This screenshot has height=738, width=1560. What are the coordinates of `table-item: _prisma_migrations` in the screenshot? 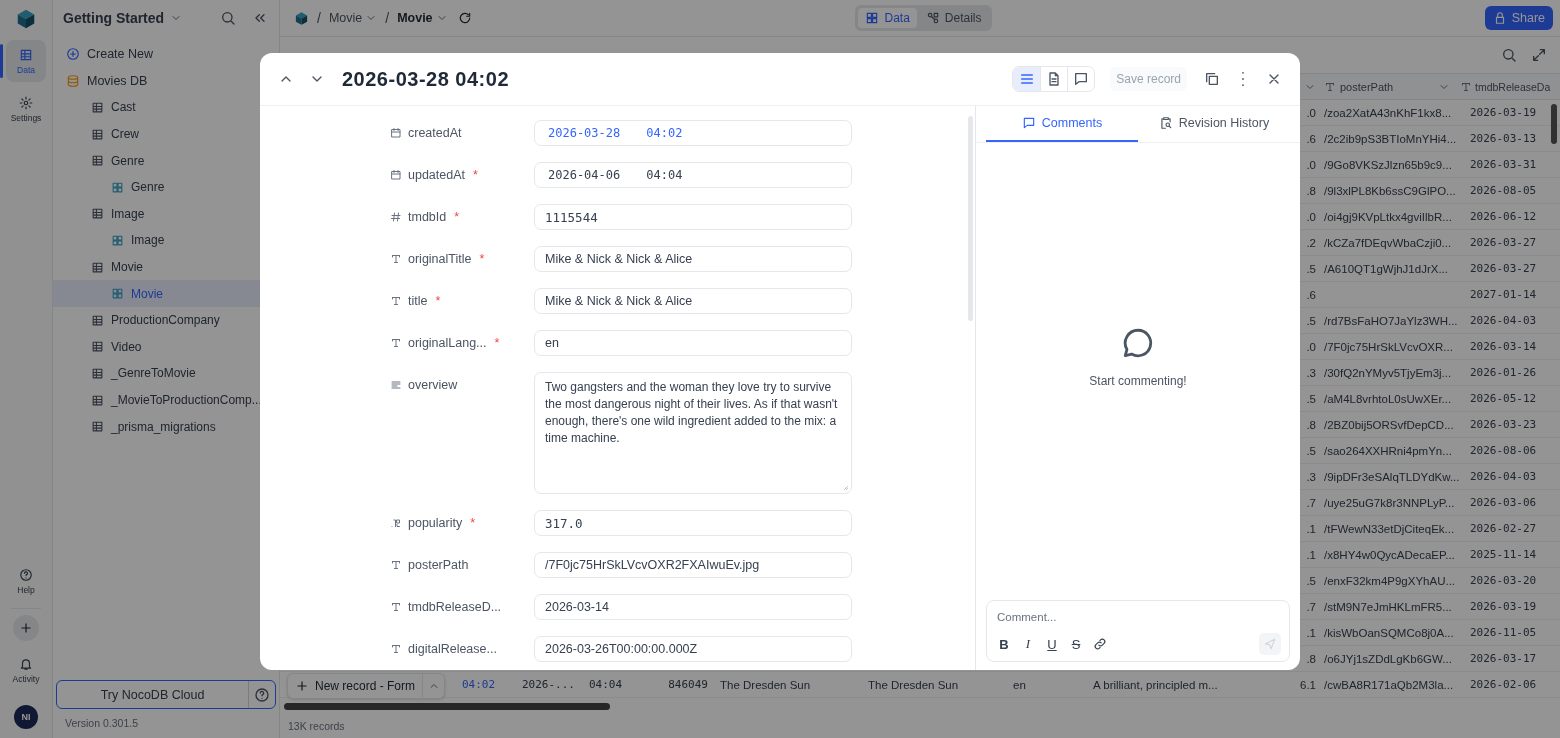 It's located at (166, 426).